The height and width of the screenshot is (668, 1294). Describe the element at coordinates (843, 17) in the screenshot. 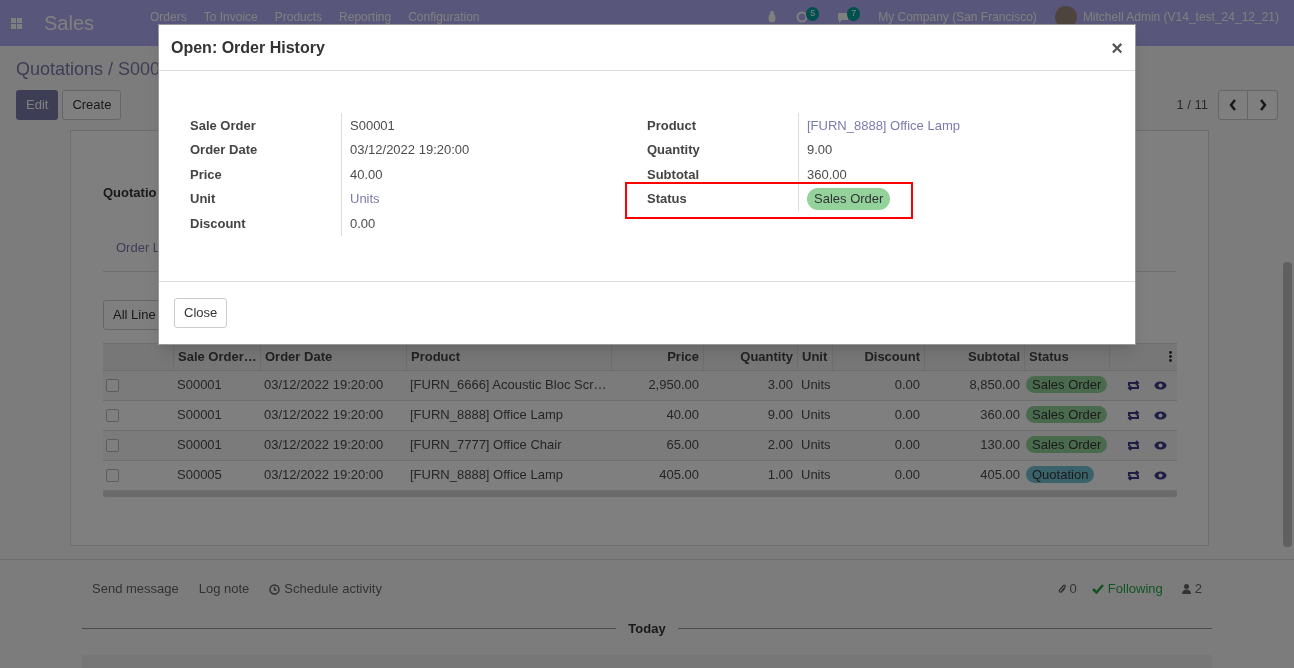

I see `chat-icon` at that location.